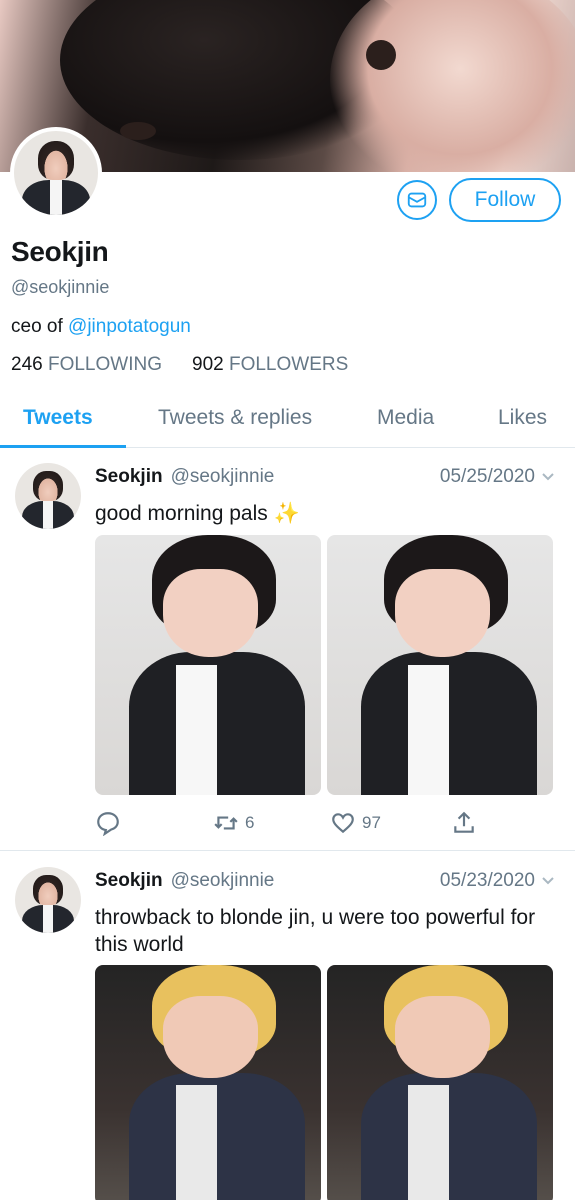  Describe the element at coordinates (129, 326) in the screenshot. I see `bio-mention-link: @jinpotatogun` at that location.